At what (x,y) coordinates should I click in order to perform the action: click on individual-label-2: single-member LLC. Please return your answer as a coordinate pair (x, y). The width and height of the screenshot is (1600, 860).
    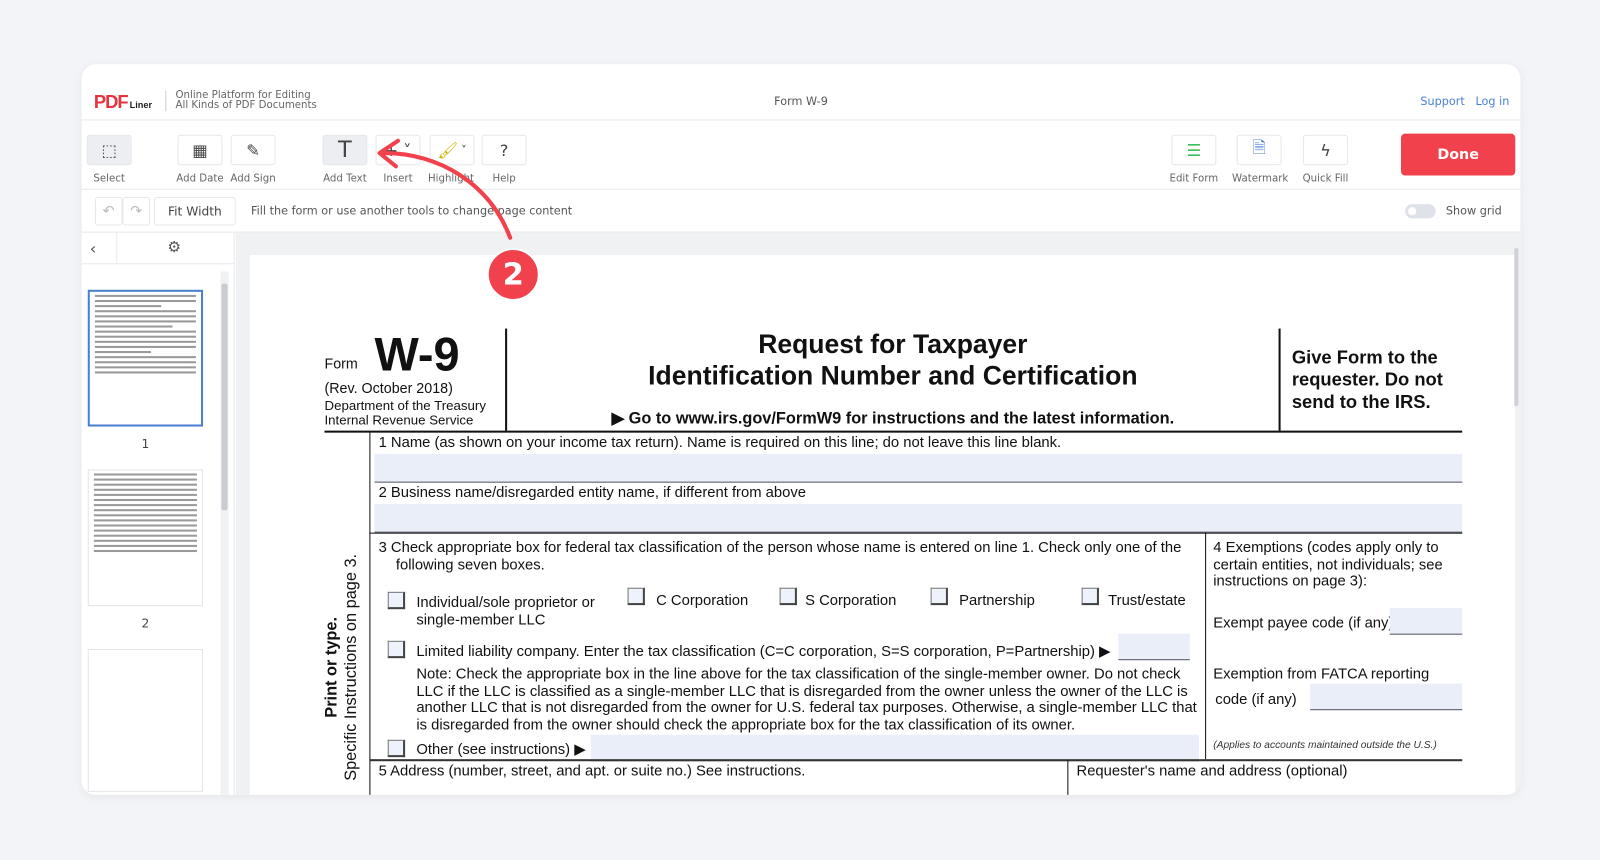
    Looking at the image, I should click on (481, 620).